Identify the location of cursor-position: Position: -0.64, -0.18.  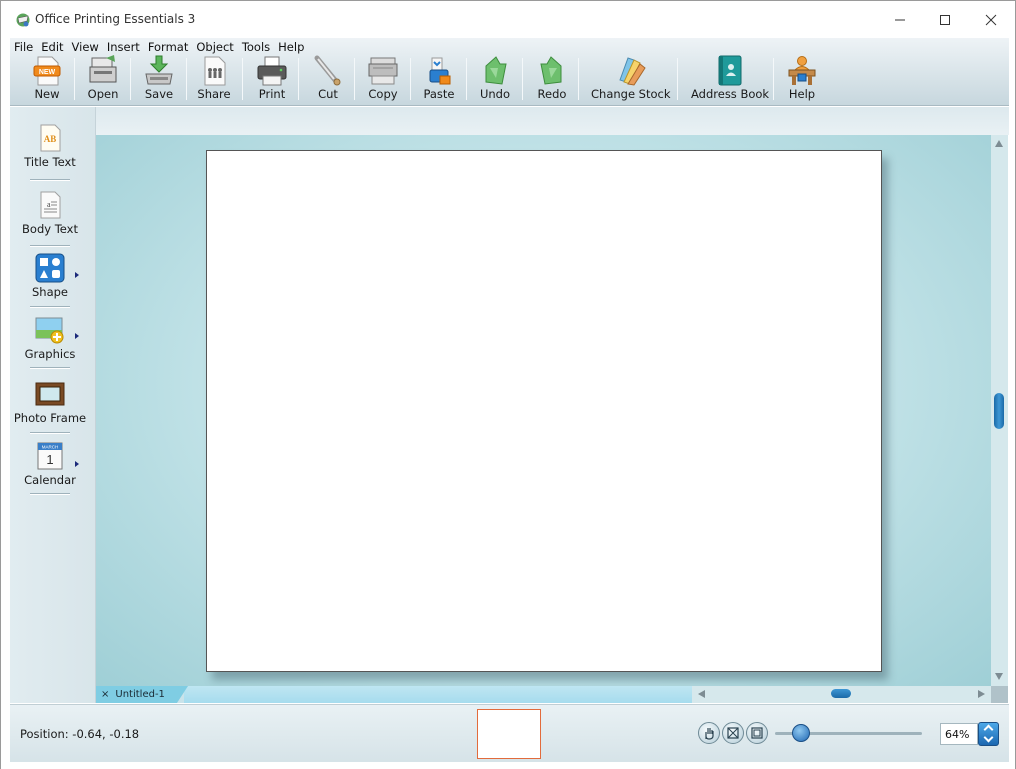
(80, 734).